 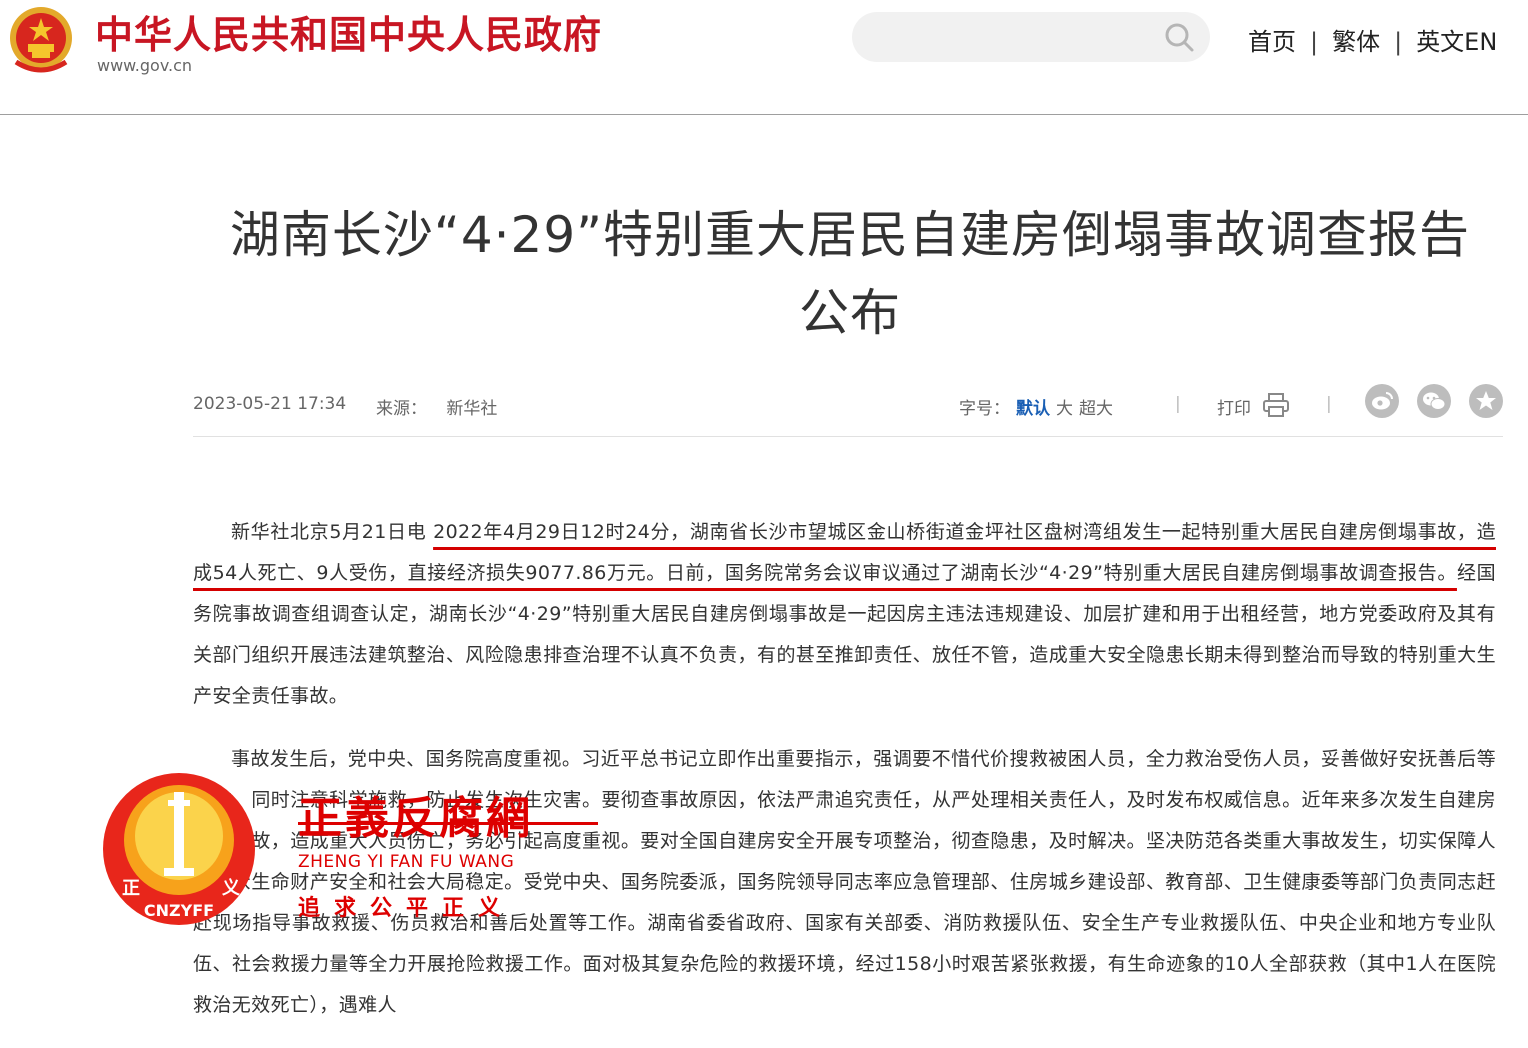 I want to click on font-size-switcher: 字号： 默认大超大, so click(x=1036, y=406).